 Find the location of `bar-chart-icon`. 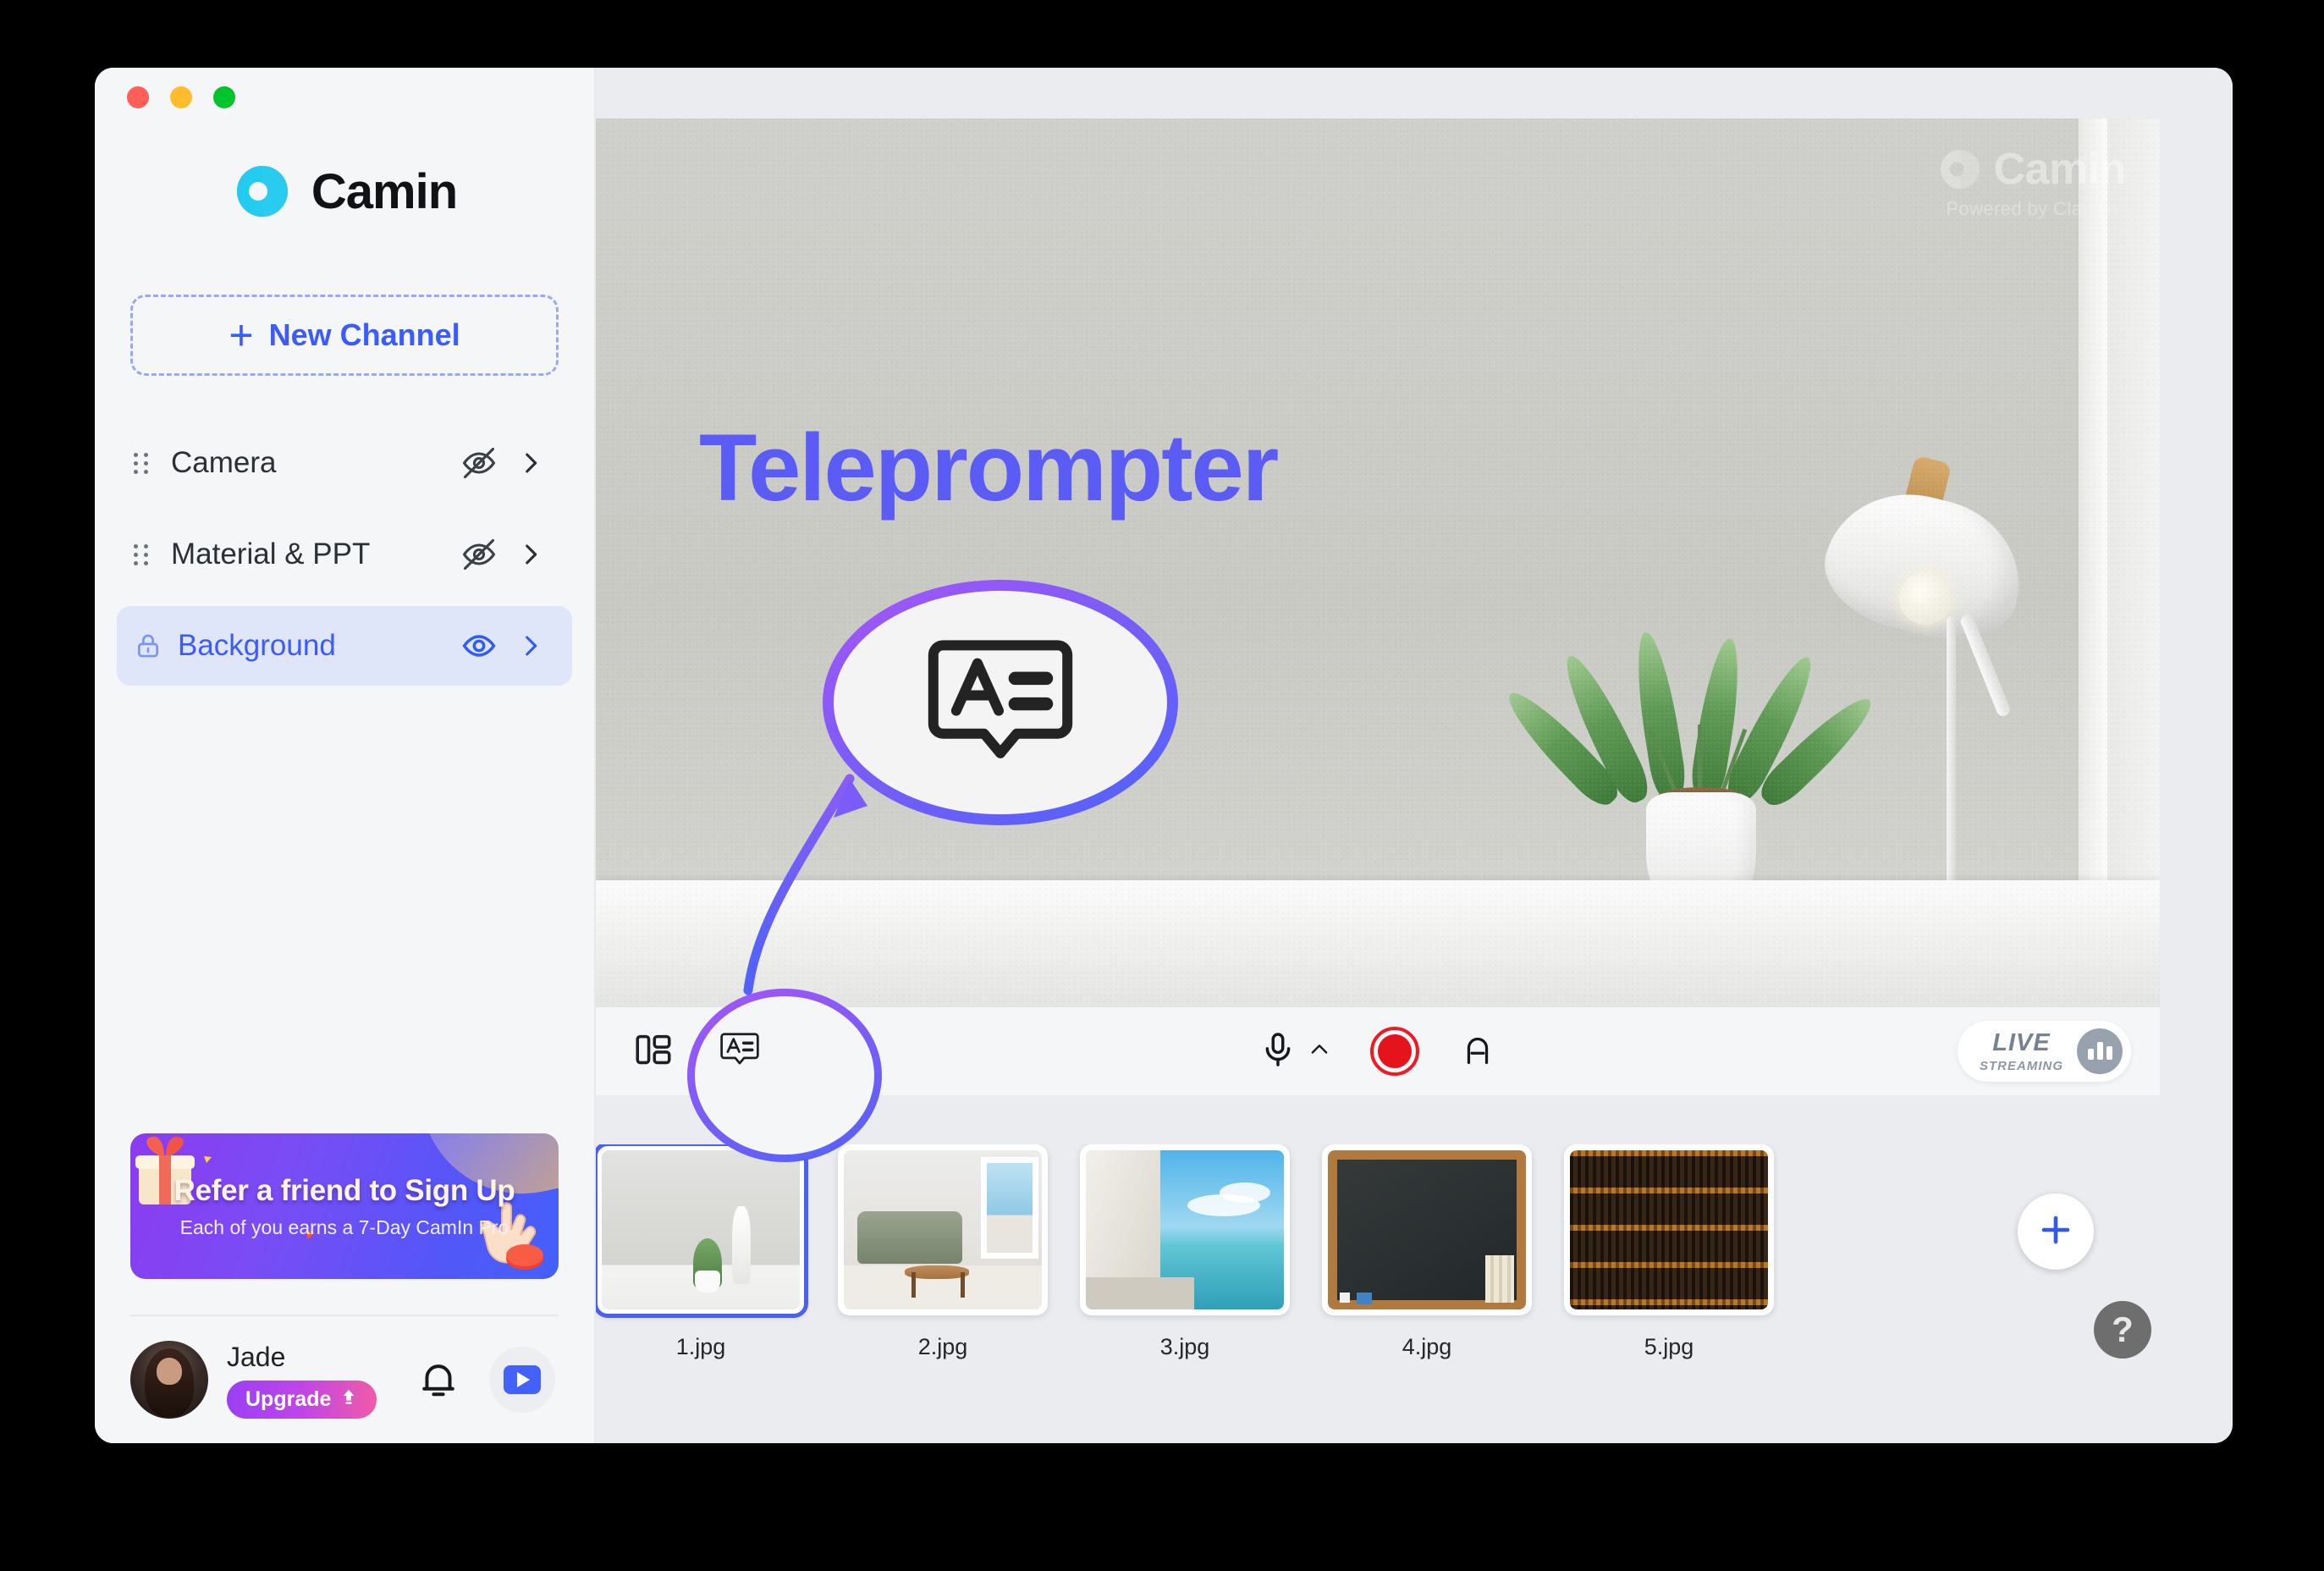

bar-chart-icon is located at coordinates (2100, 1051).